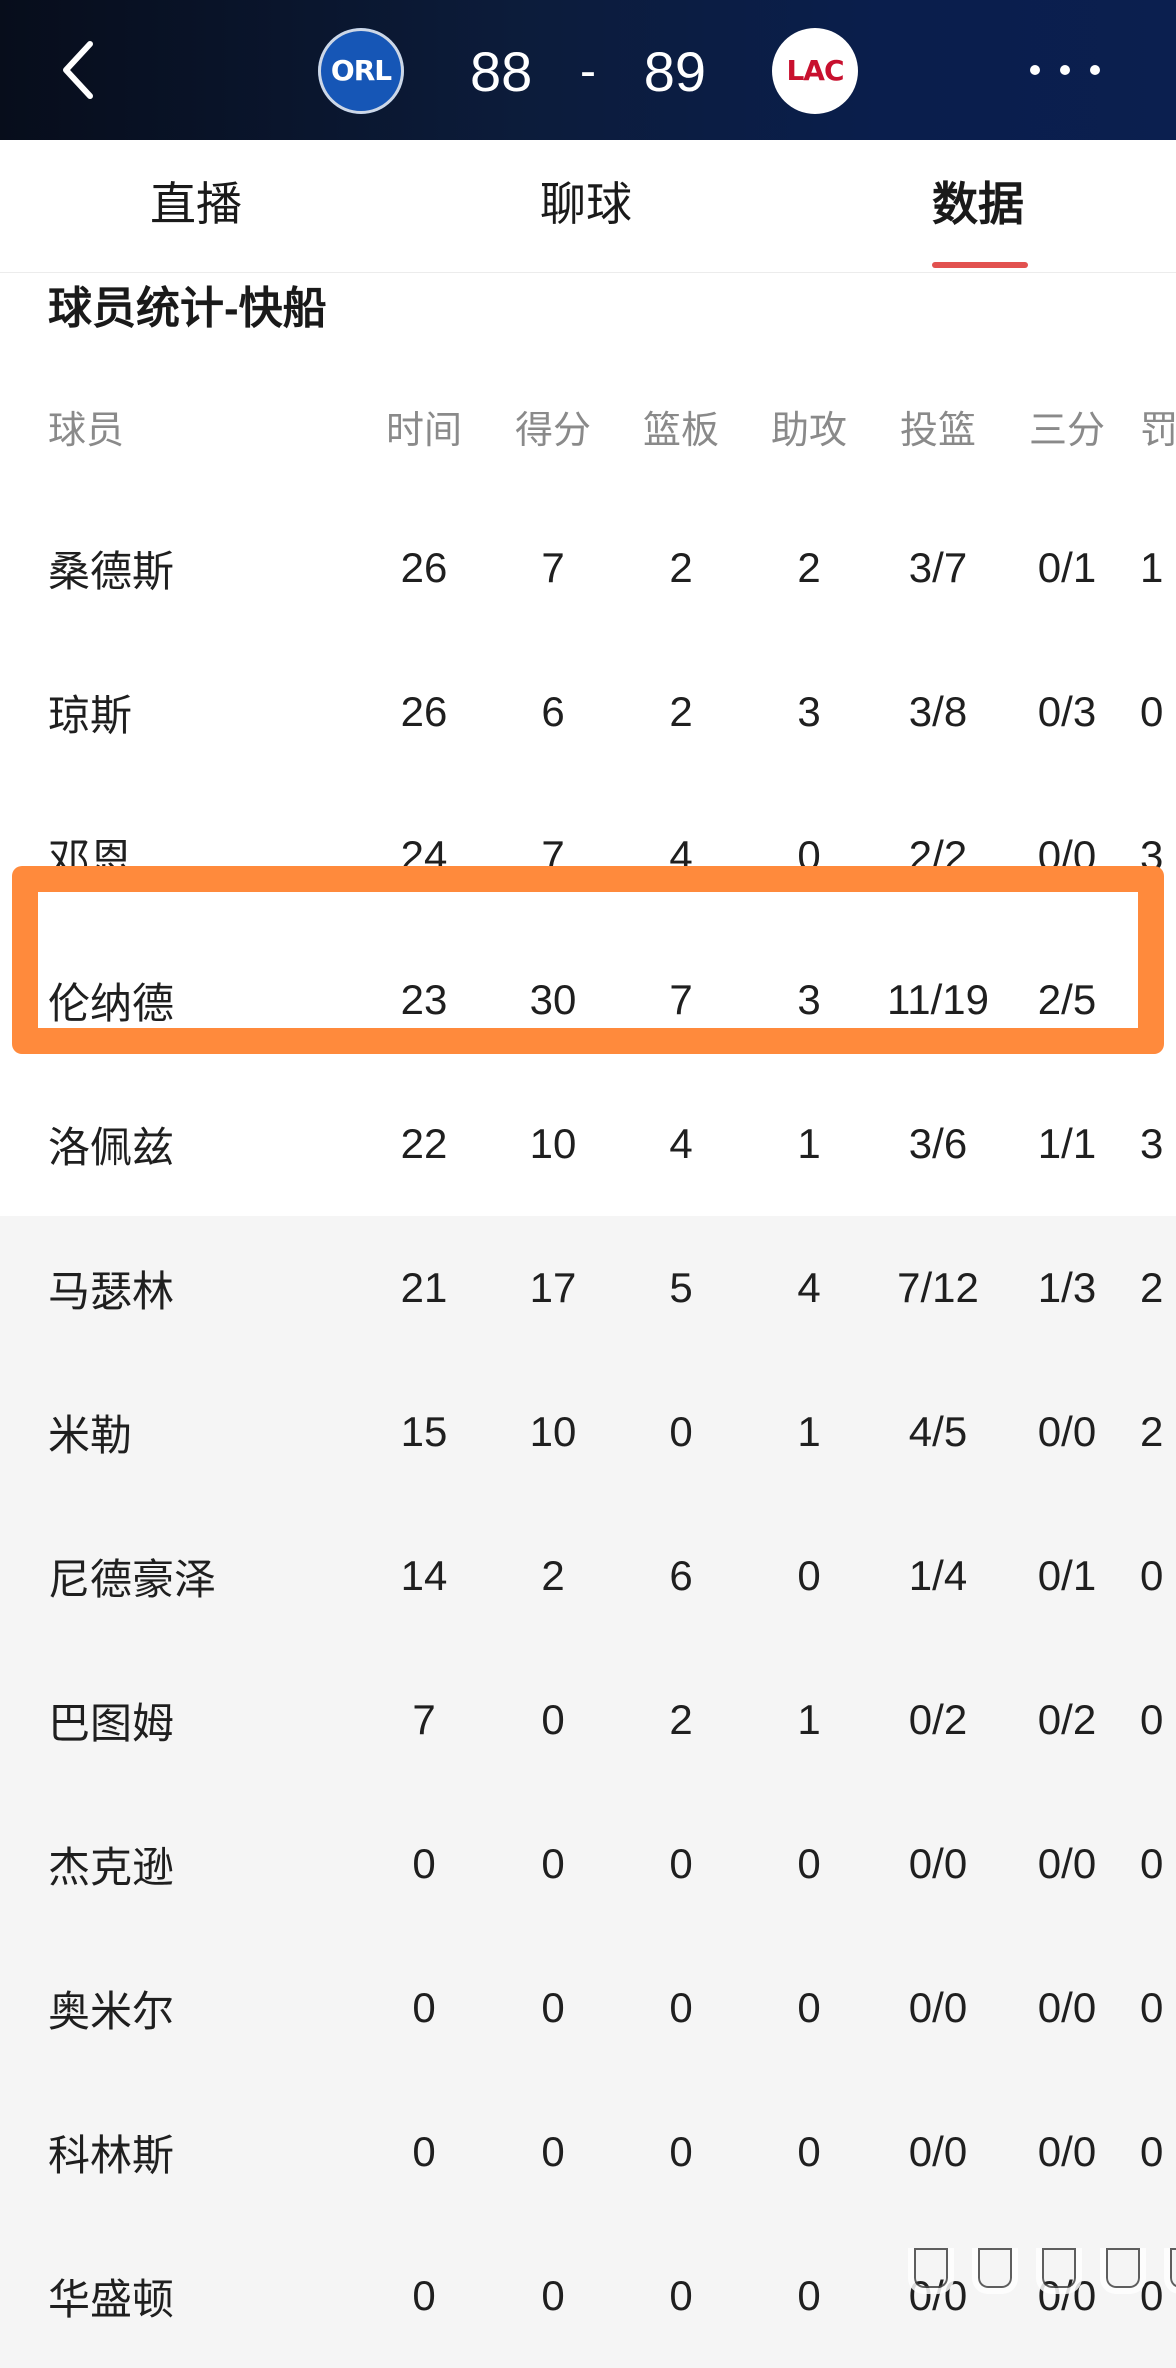 This screenshot has width=1176, height=2368. Describe the element at coordinates (588, 2008) in the screenshot. I see `table-row: 奥米尔 0 0 0 0 0/0 0/0 0` at that location.